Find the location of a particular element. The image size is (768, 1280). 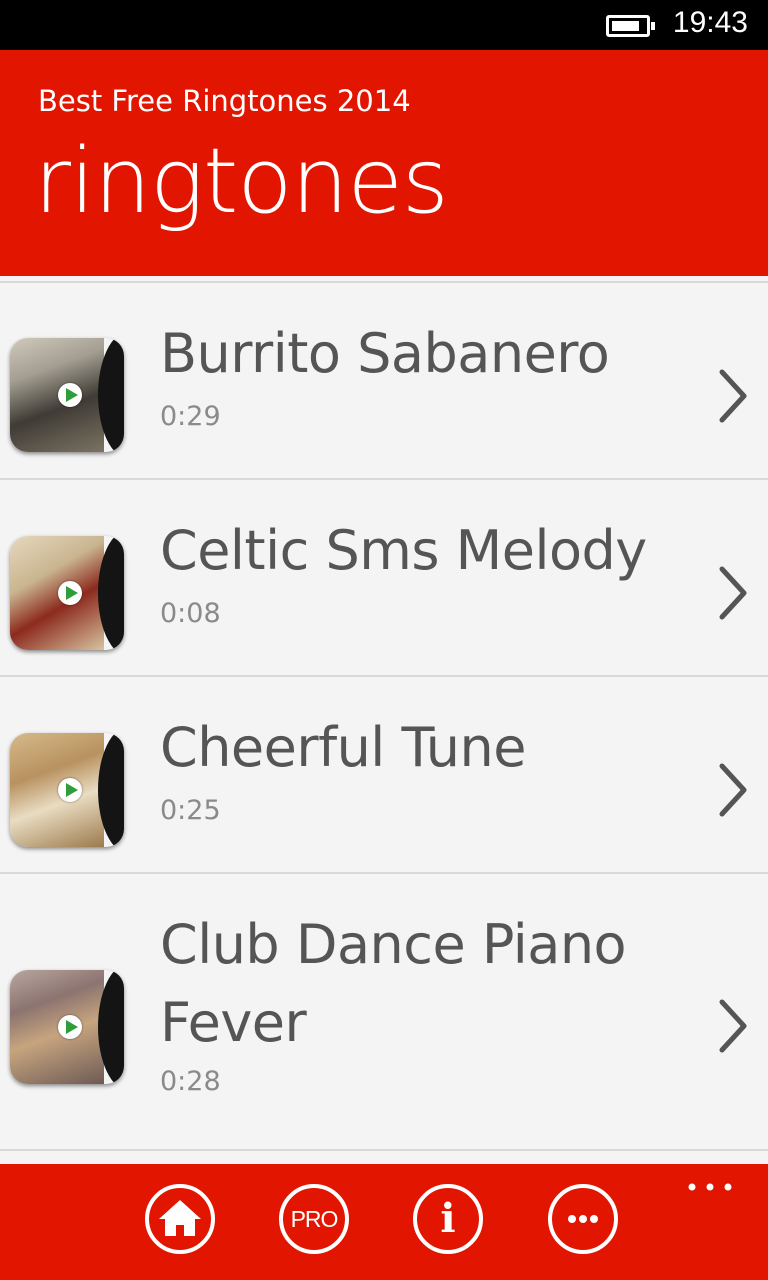

info-button: i is located at coordinates (448, 1219).